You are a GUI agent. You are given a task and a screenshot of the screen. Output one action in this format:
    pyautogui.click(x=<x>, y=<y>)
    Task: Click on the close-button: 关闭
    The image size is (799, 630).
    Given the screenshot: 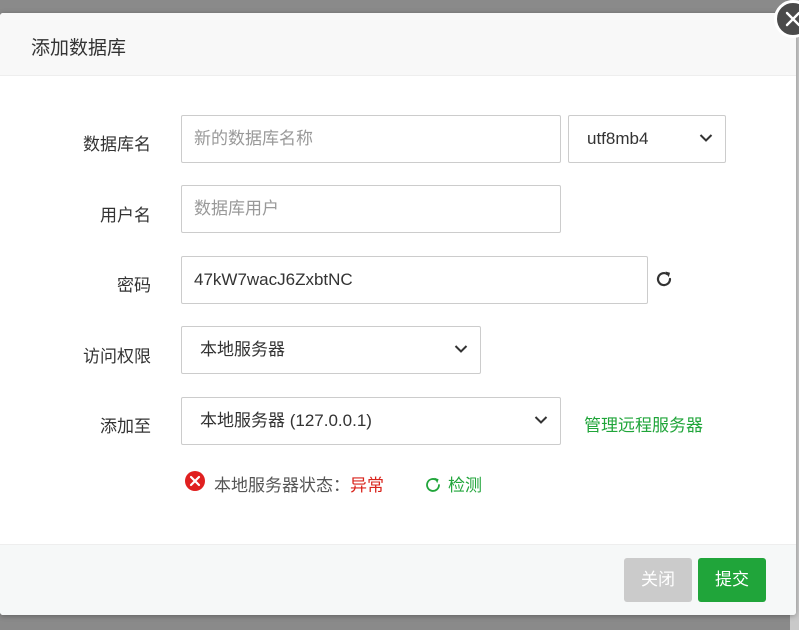 What is the action you would take?
    pyautogui.click(x=658, y=580)
    